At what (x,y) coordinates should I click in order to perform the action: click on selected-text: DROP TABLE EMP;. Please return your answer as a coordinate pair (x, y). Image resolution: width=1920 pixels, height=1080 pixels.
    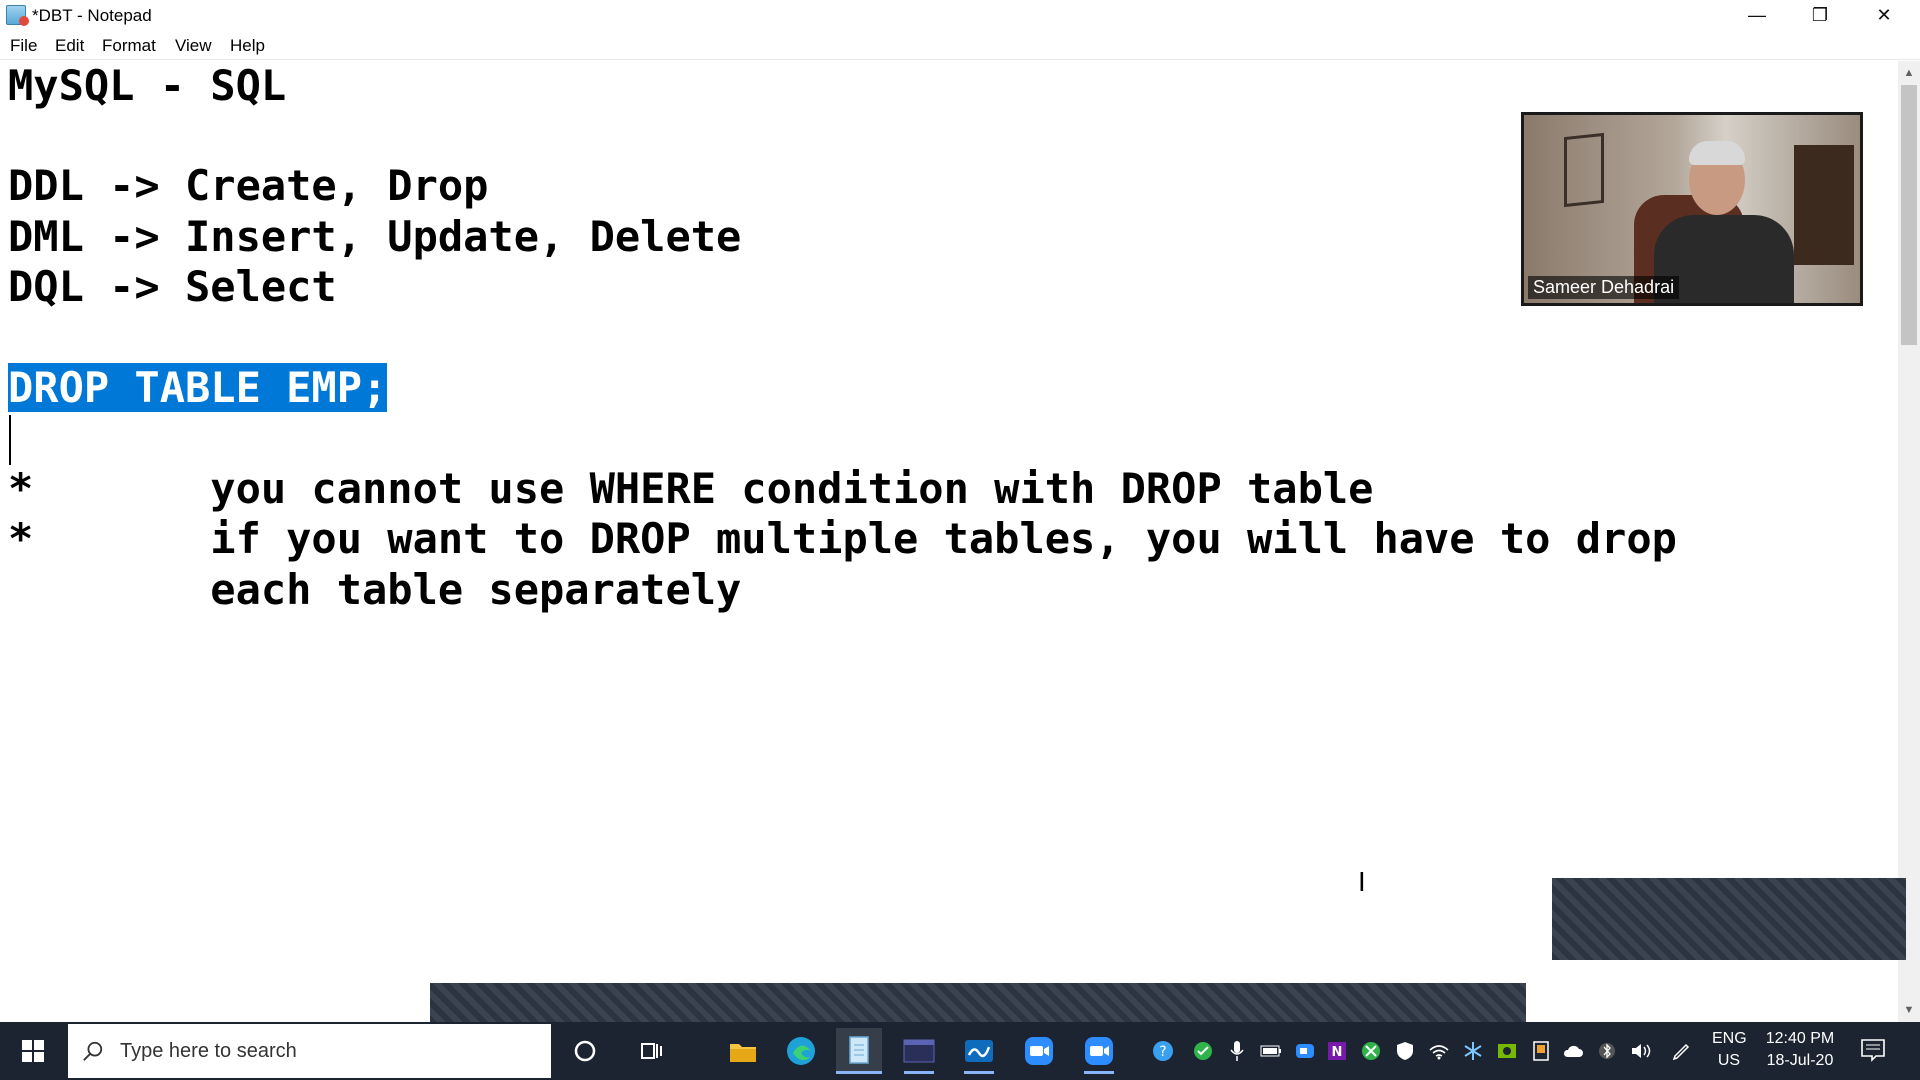
    Looking at the image, I should click on (198, 387).